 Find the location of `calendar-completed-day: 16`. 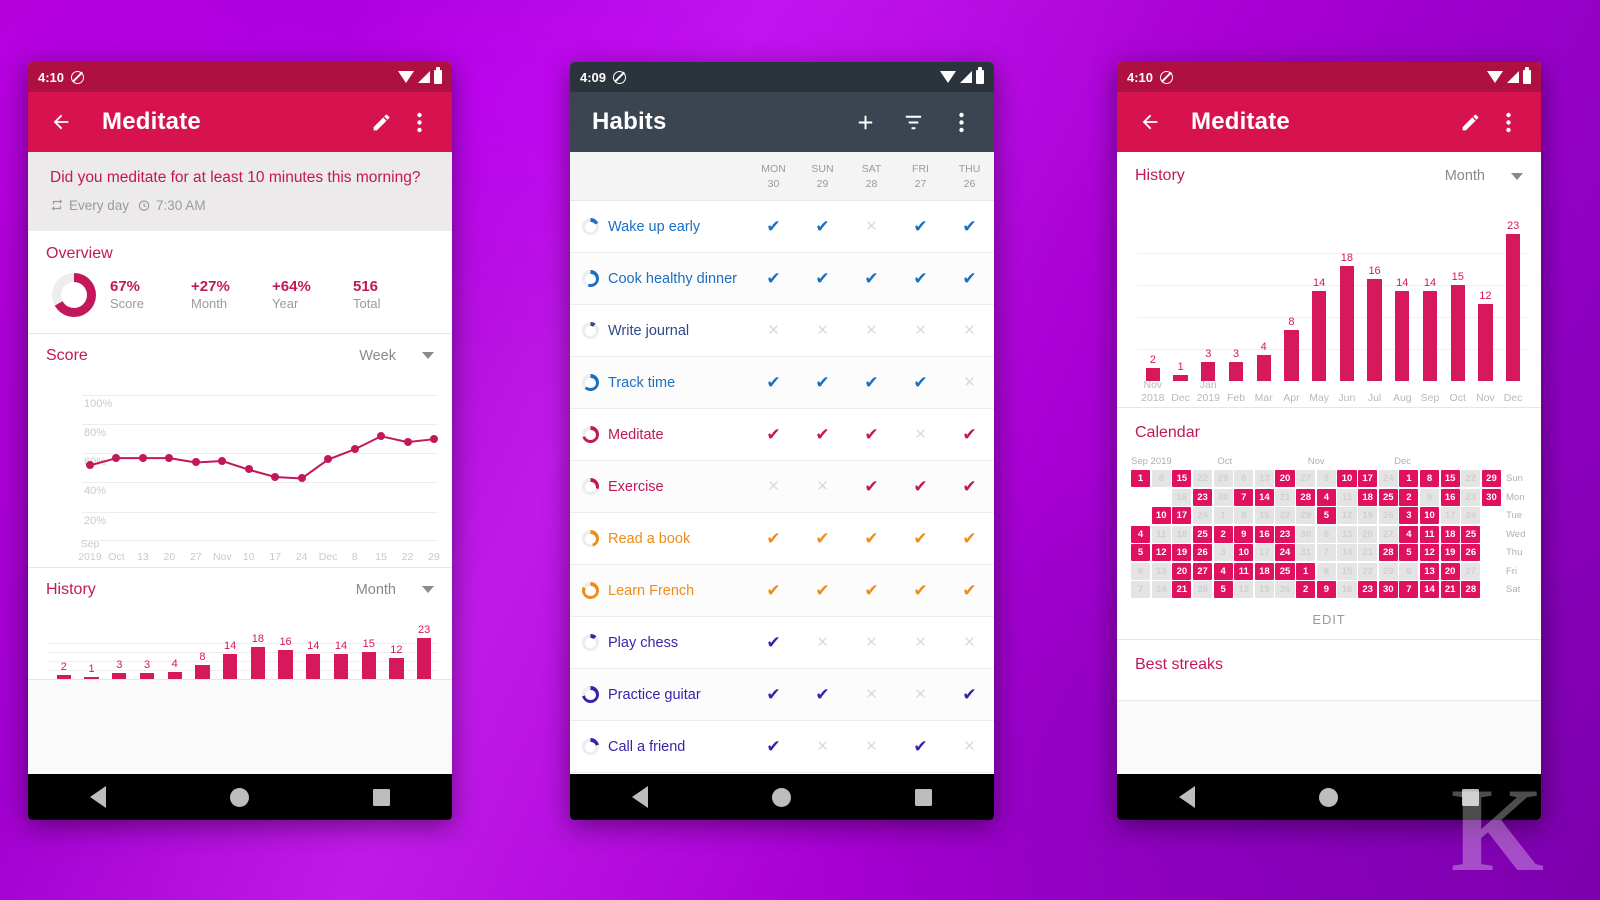

calendar-completed-day: 16 is located at coordinates (1264, 534).